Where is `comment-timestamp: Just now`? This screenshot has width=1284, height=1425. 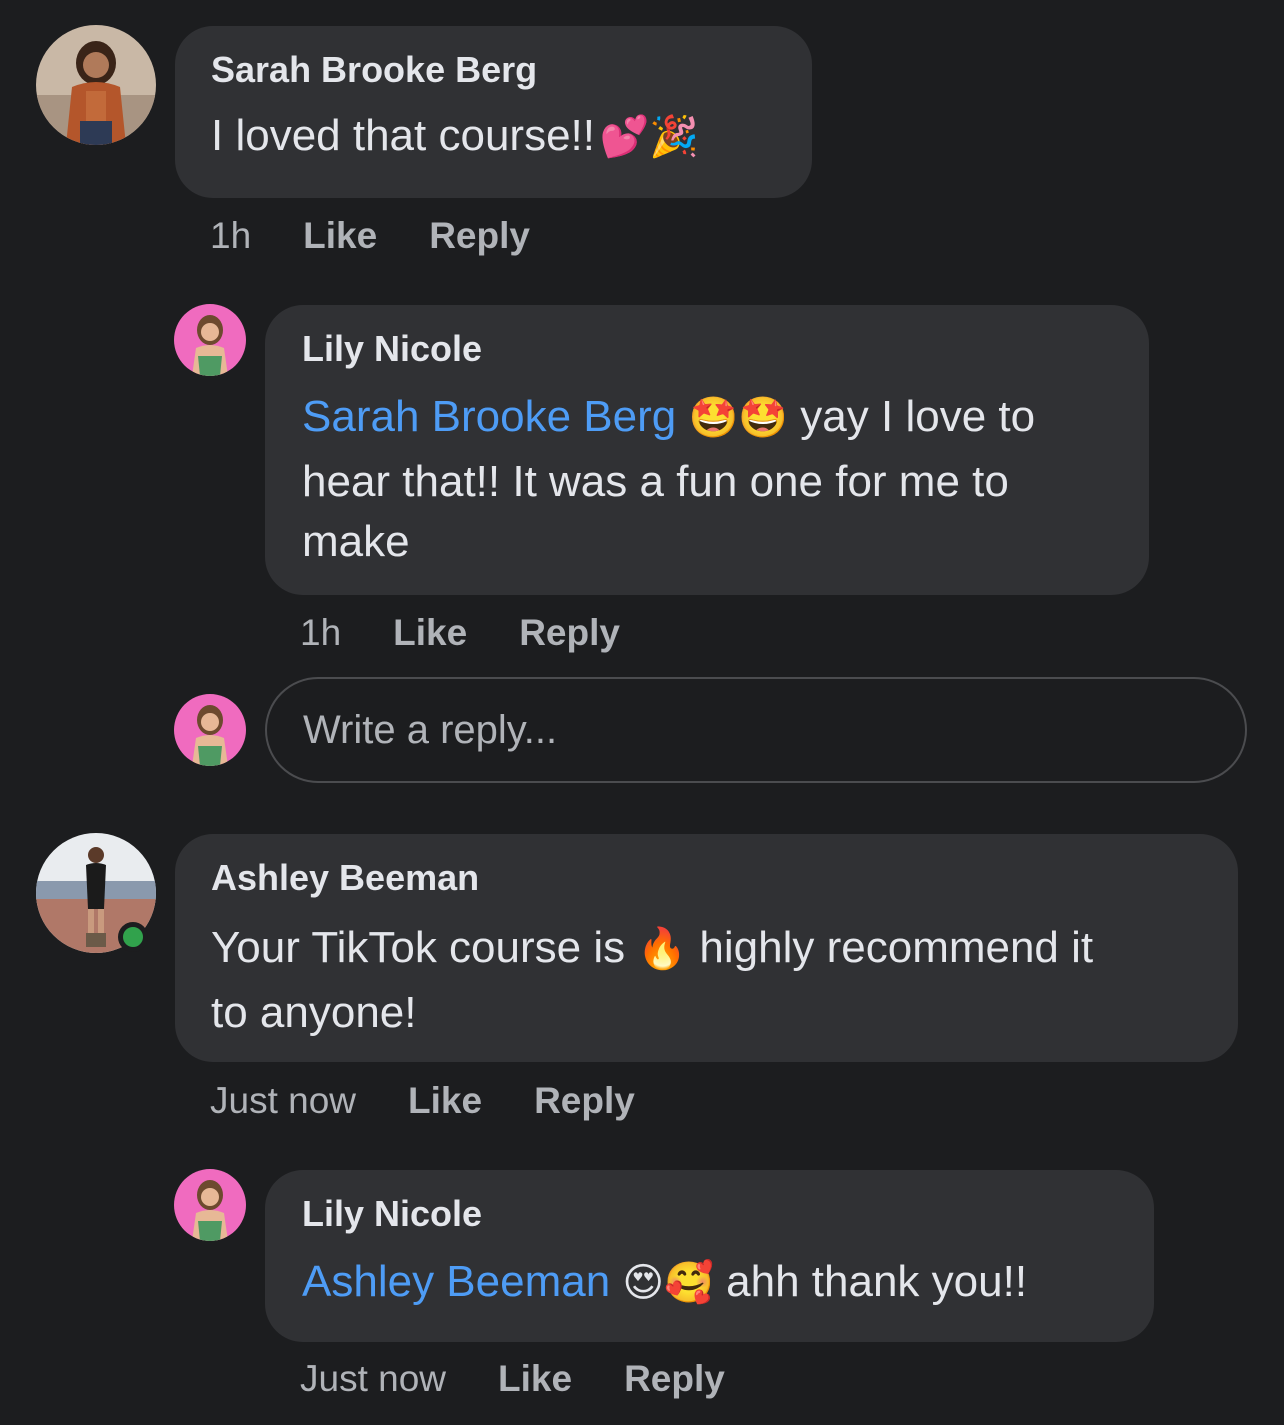
comment-timestamp: Just now is located at coordinates (283, 1101).